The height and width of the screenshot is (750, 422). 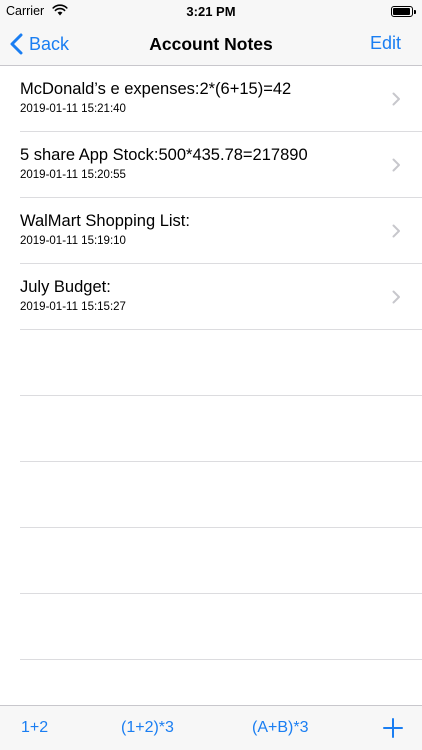 I want to click on note-date: 2019-01-11 15:21:40, so click(x=73, y=109).